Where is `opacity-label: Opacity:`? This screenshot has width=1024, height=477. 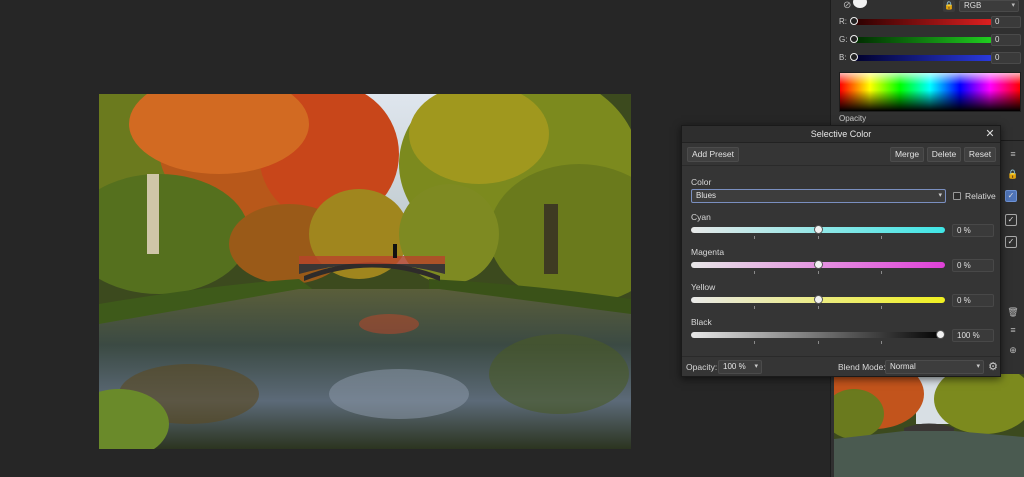 opacity-label: Opacity: is located at coordinates (702, 367).